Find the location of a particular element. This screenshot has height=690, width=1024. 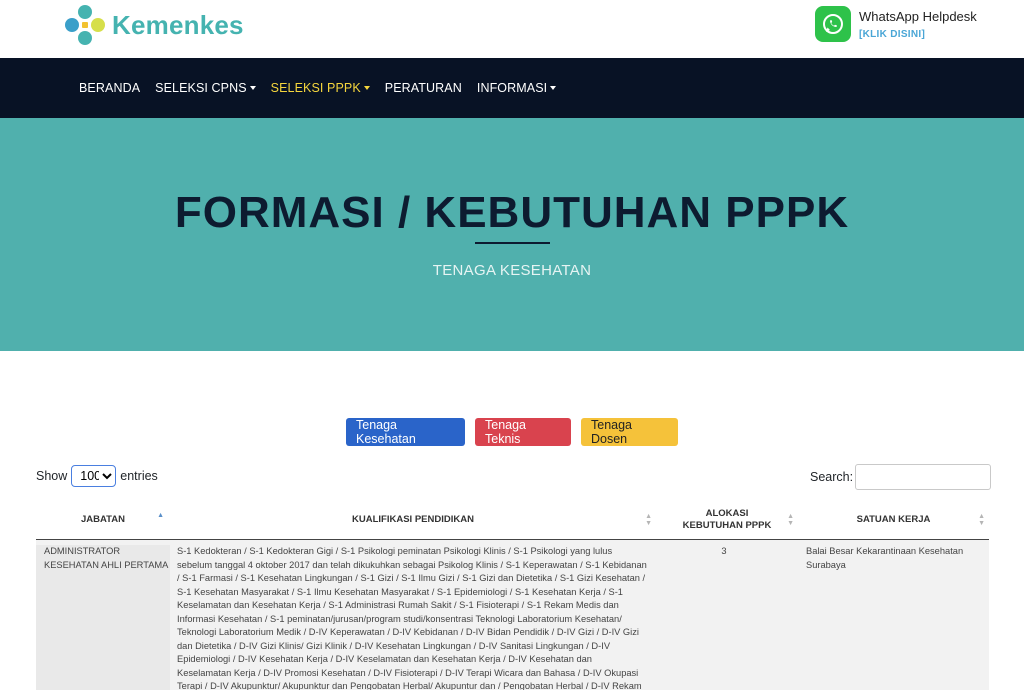

column-header-label: JABATAN is located at coordinates (103, 519).